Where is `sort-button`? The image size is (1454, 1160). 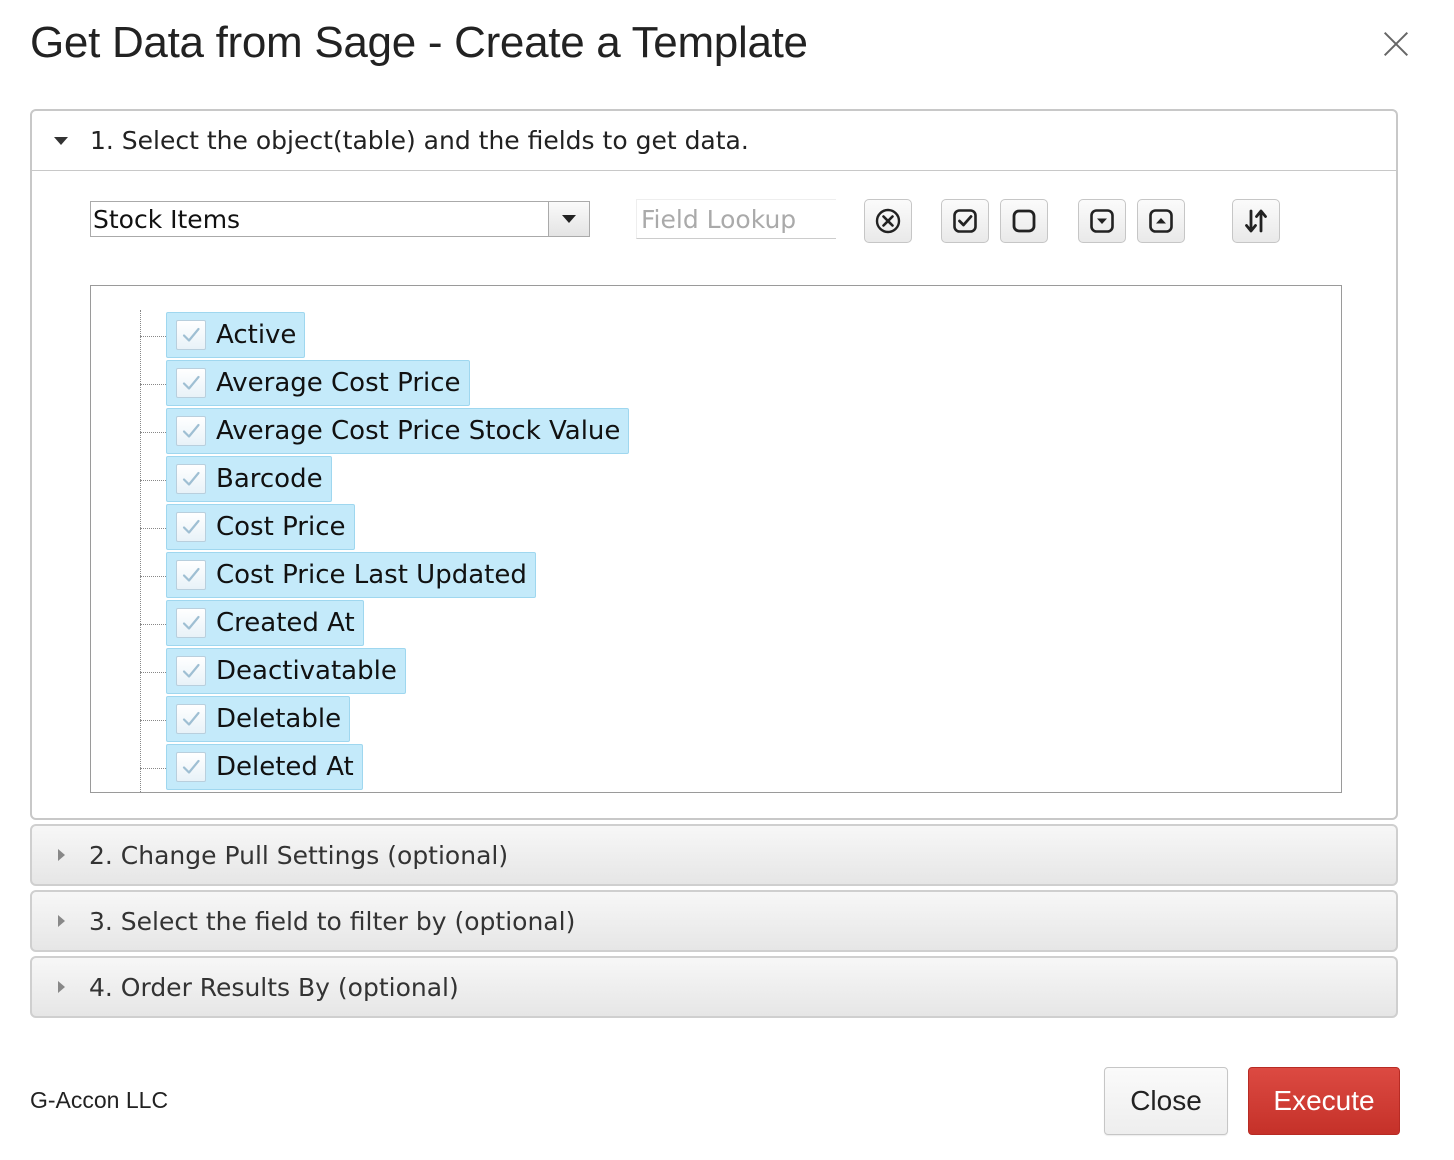 sort-button is located at coordinates (1256, 221).